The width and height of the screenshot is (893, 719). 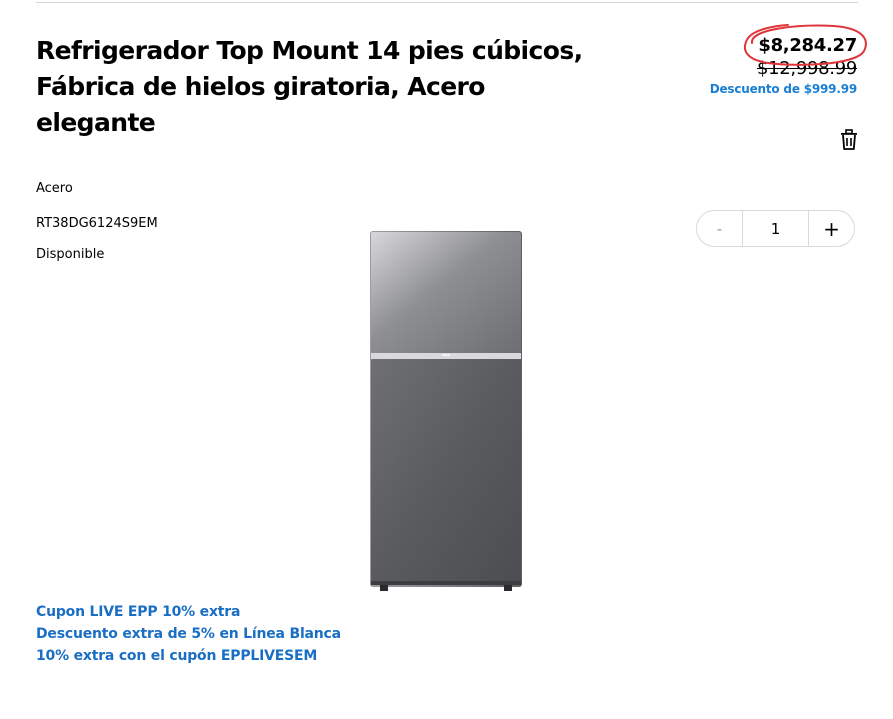 I want to click on original-price: $12,998.99, so click(x=806, y=68).